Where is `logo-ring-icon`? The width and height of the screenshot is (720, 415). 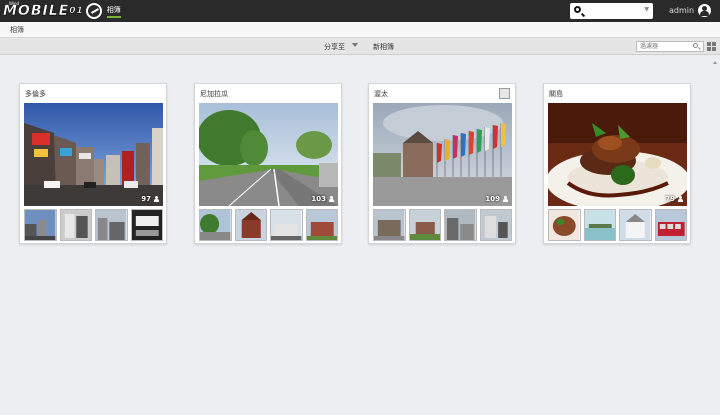
logo-ring-icon is located at coordinates (93, 11).